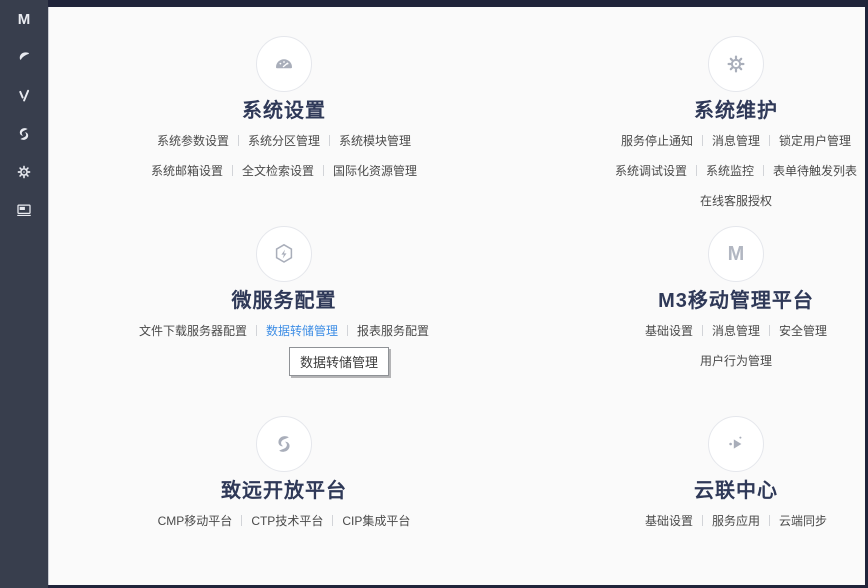 The height and width of the screenshot is (588, 868). I want to click on section-title: M3移动管理平台, so click(736, 301).